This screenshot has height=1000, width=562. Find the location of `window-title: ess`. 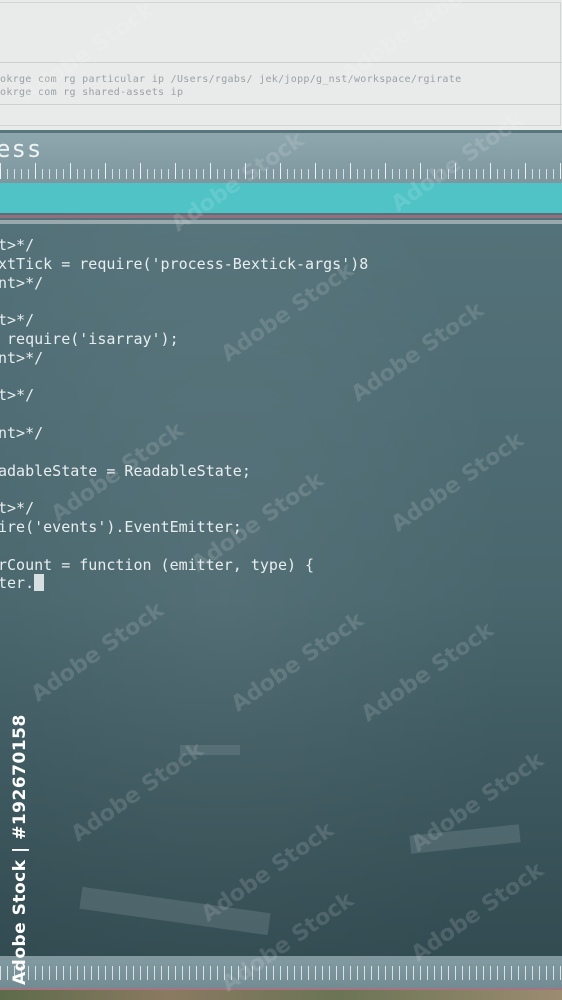

window-title: ess is located at coordinates (21, 149).